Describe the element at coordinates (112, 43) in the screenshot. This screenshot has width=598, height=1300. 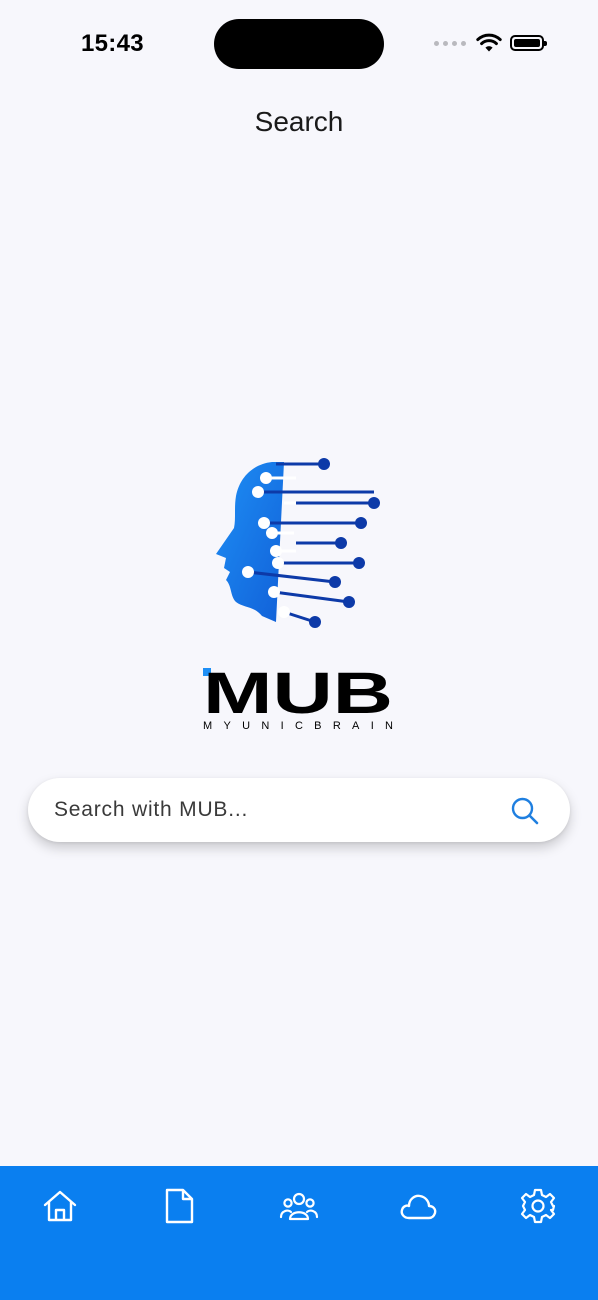
I see `status-time: 15:43` at that location.